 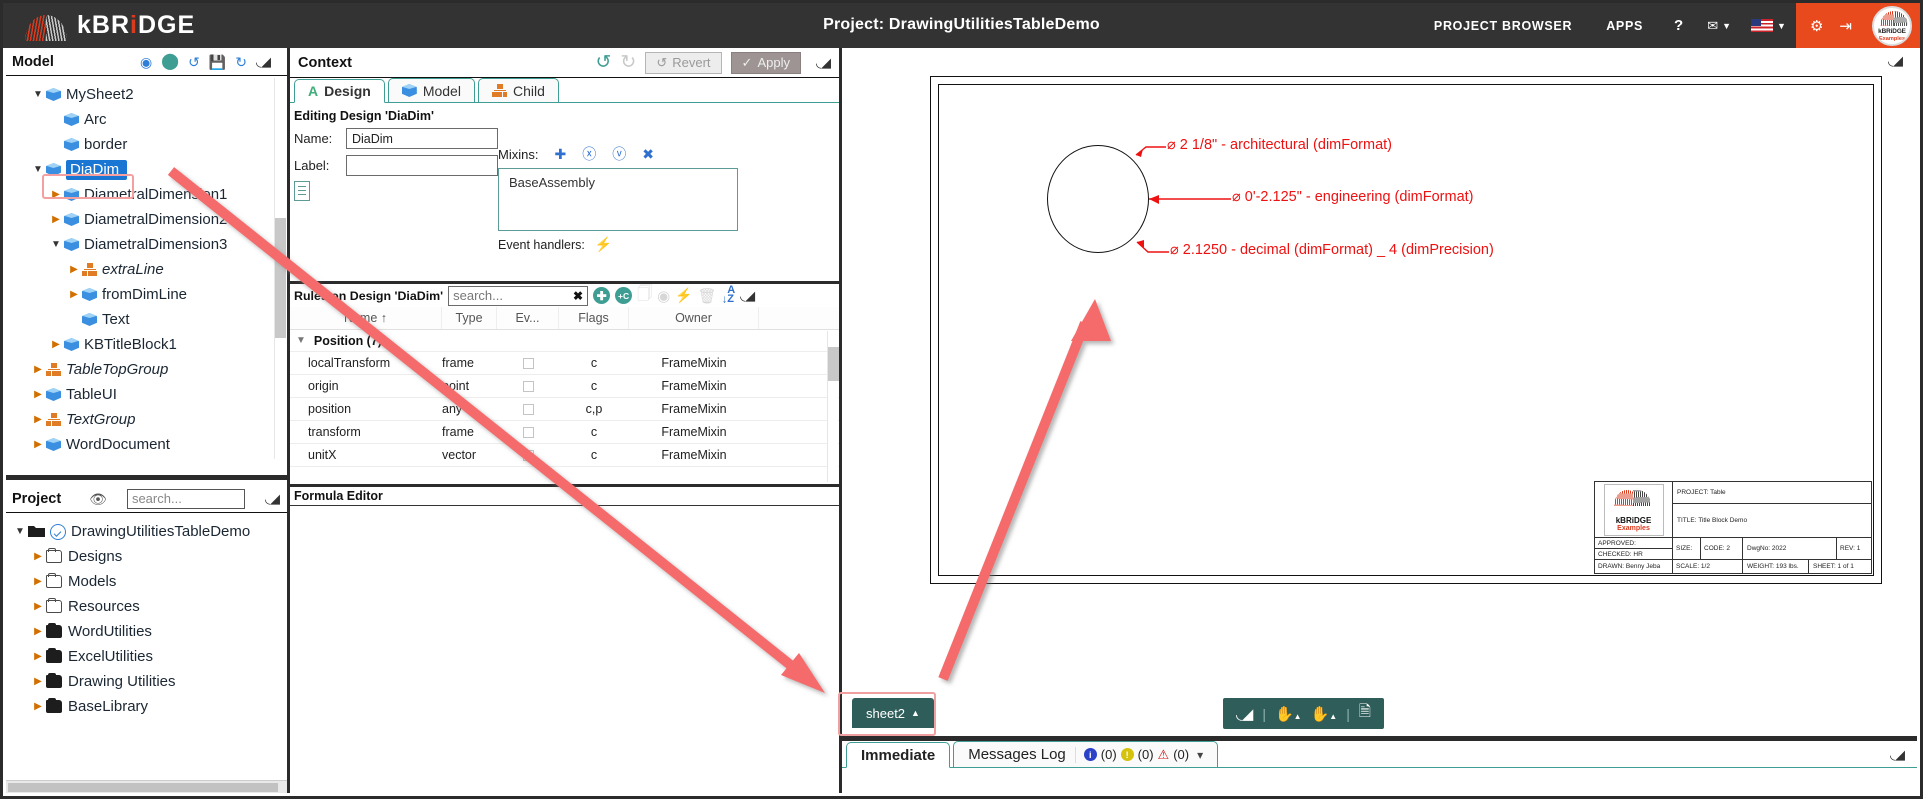 What do you see at coordinates (146, 244) in the screenshot?
I see `tree-item: ▼ DiametralDimension3` at bounding box center [146, 244].